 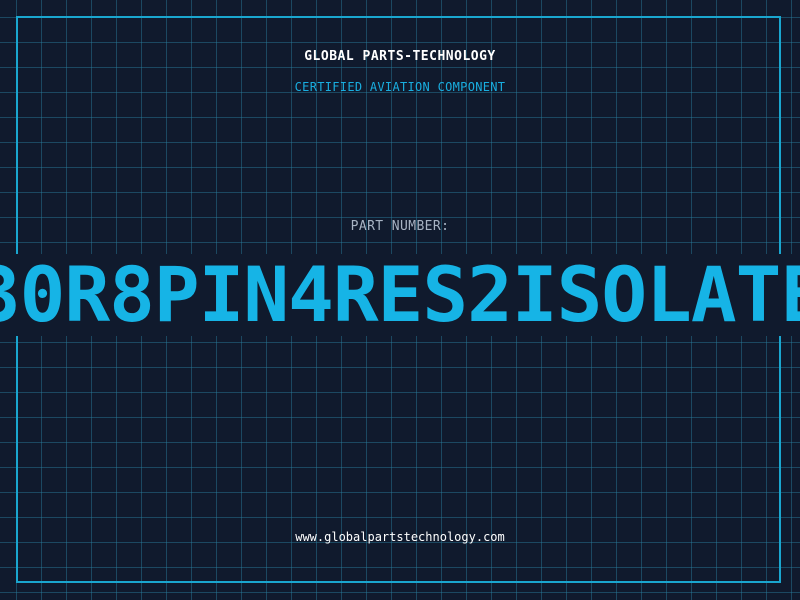 I want to click on company-name: GLOBAL PARTS-TECHNOLOGY, so click(x=400, y=56).